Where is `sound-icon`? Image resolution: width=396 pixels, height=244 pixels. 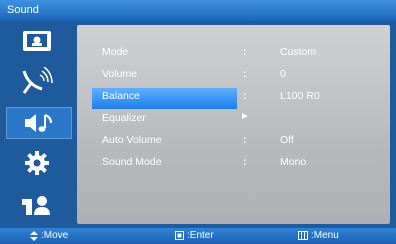
sound-icon is located at coordinates (38, 123).